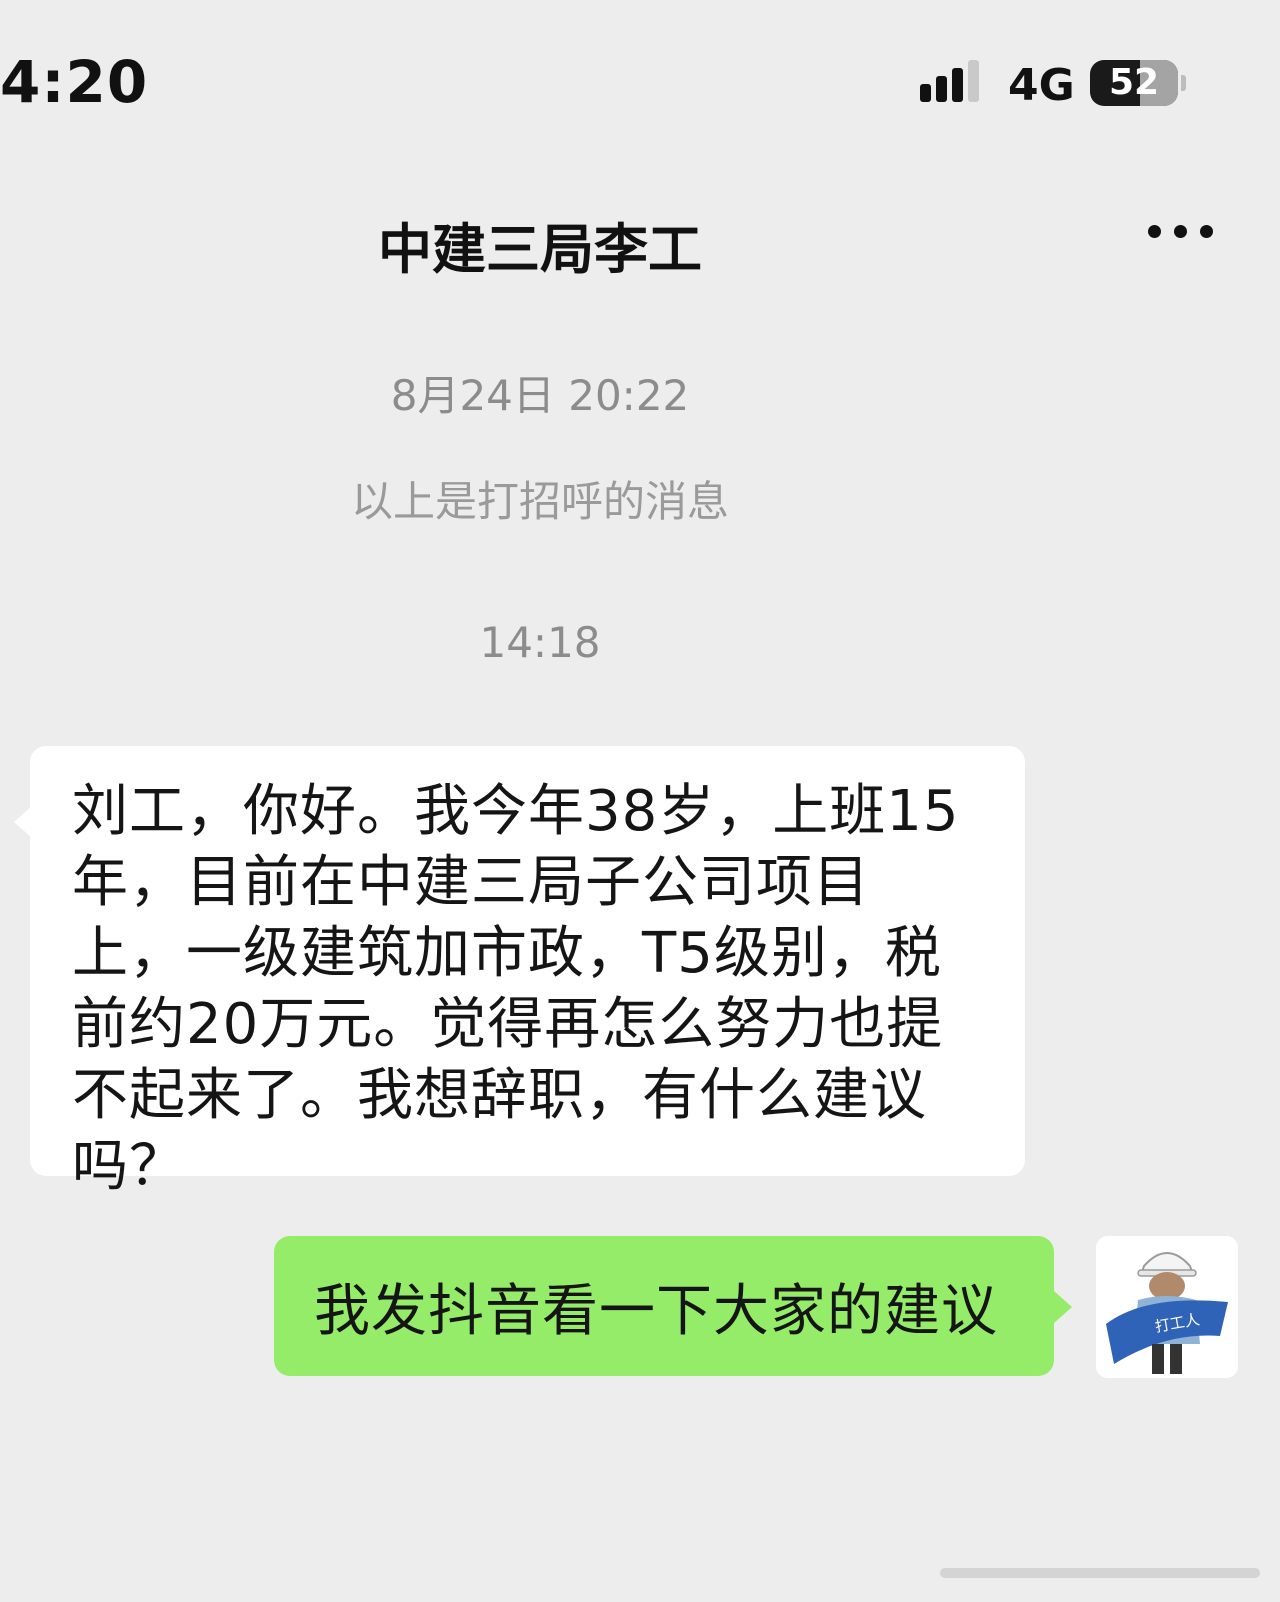  What do you see at coordinates (74, 82) in the screenshot?
I see `status-time: 4:20` at bounding box center [74, 82].